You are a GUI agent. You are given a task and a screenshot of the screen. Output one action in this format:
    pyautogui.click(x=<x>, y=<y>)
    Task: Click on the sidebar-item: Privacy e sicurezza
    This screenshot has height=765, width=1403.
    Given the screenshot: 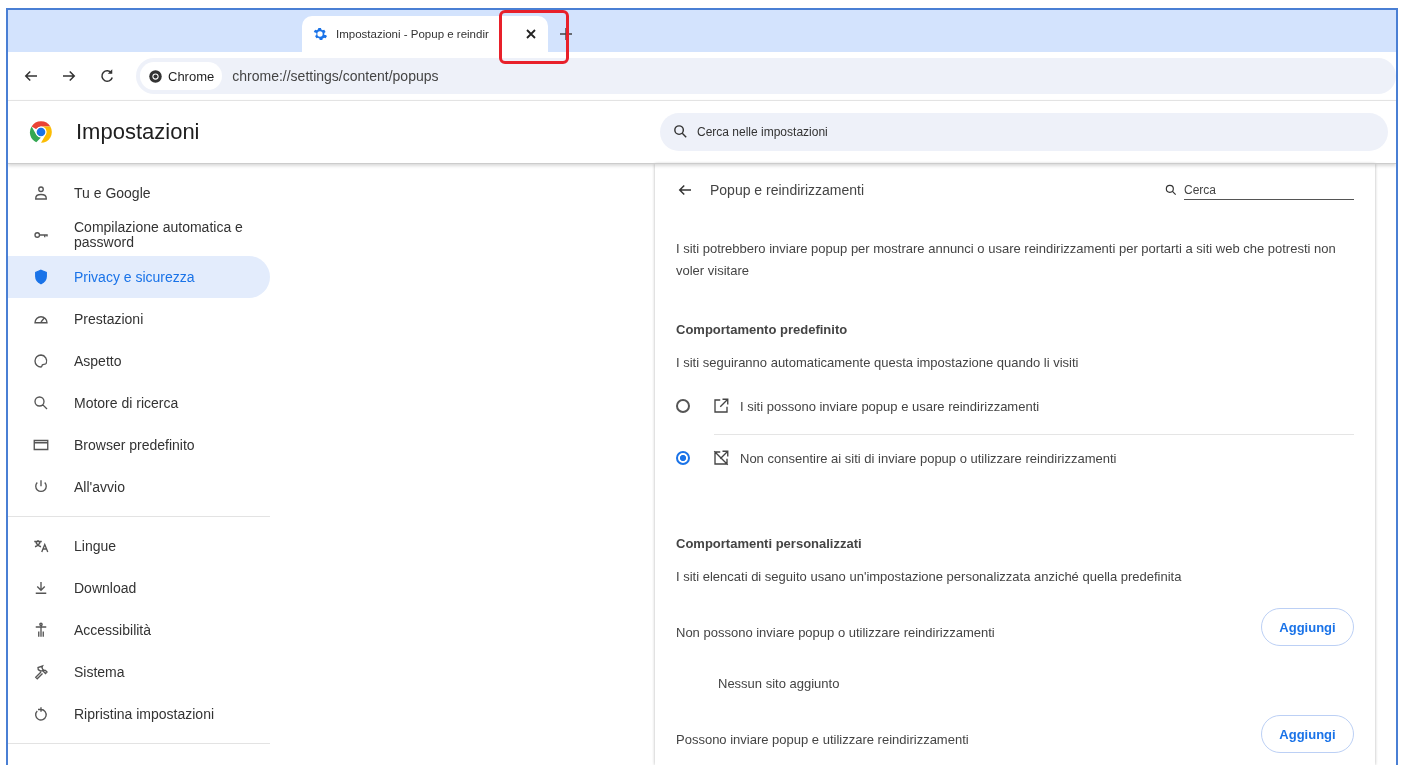 What is the action you would take?
    pyautogui.click(x=139, y=277)
    